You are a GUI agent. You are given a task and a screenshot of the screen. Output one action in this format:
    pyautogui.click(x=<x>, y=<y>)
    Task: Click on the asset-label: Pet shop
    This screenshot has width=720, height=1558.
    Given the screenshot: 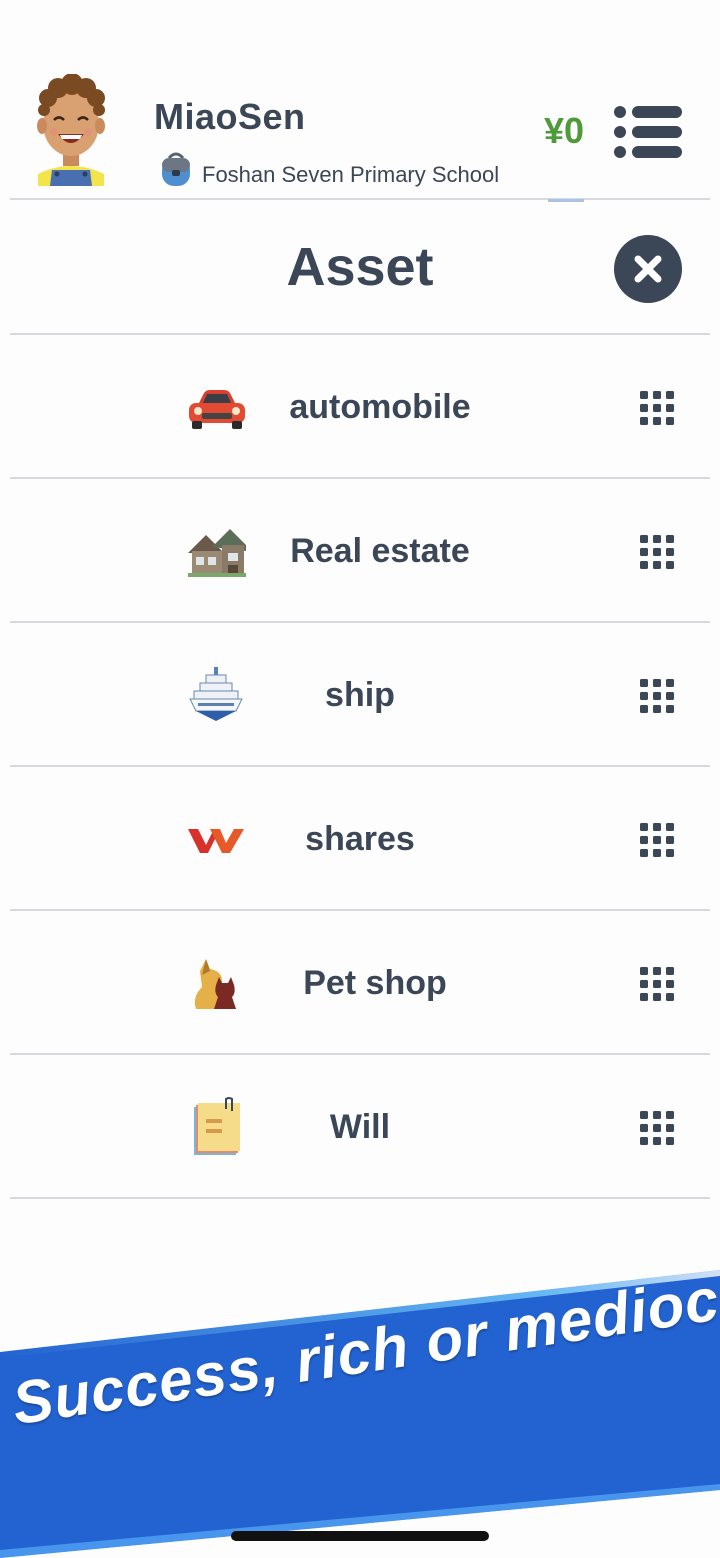 What is the action you would take?
    pyautogui.click(x=375, y=983)
    